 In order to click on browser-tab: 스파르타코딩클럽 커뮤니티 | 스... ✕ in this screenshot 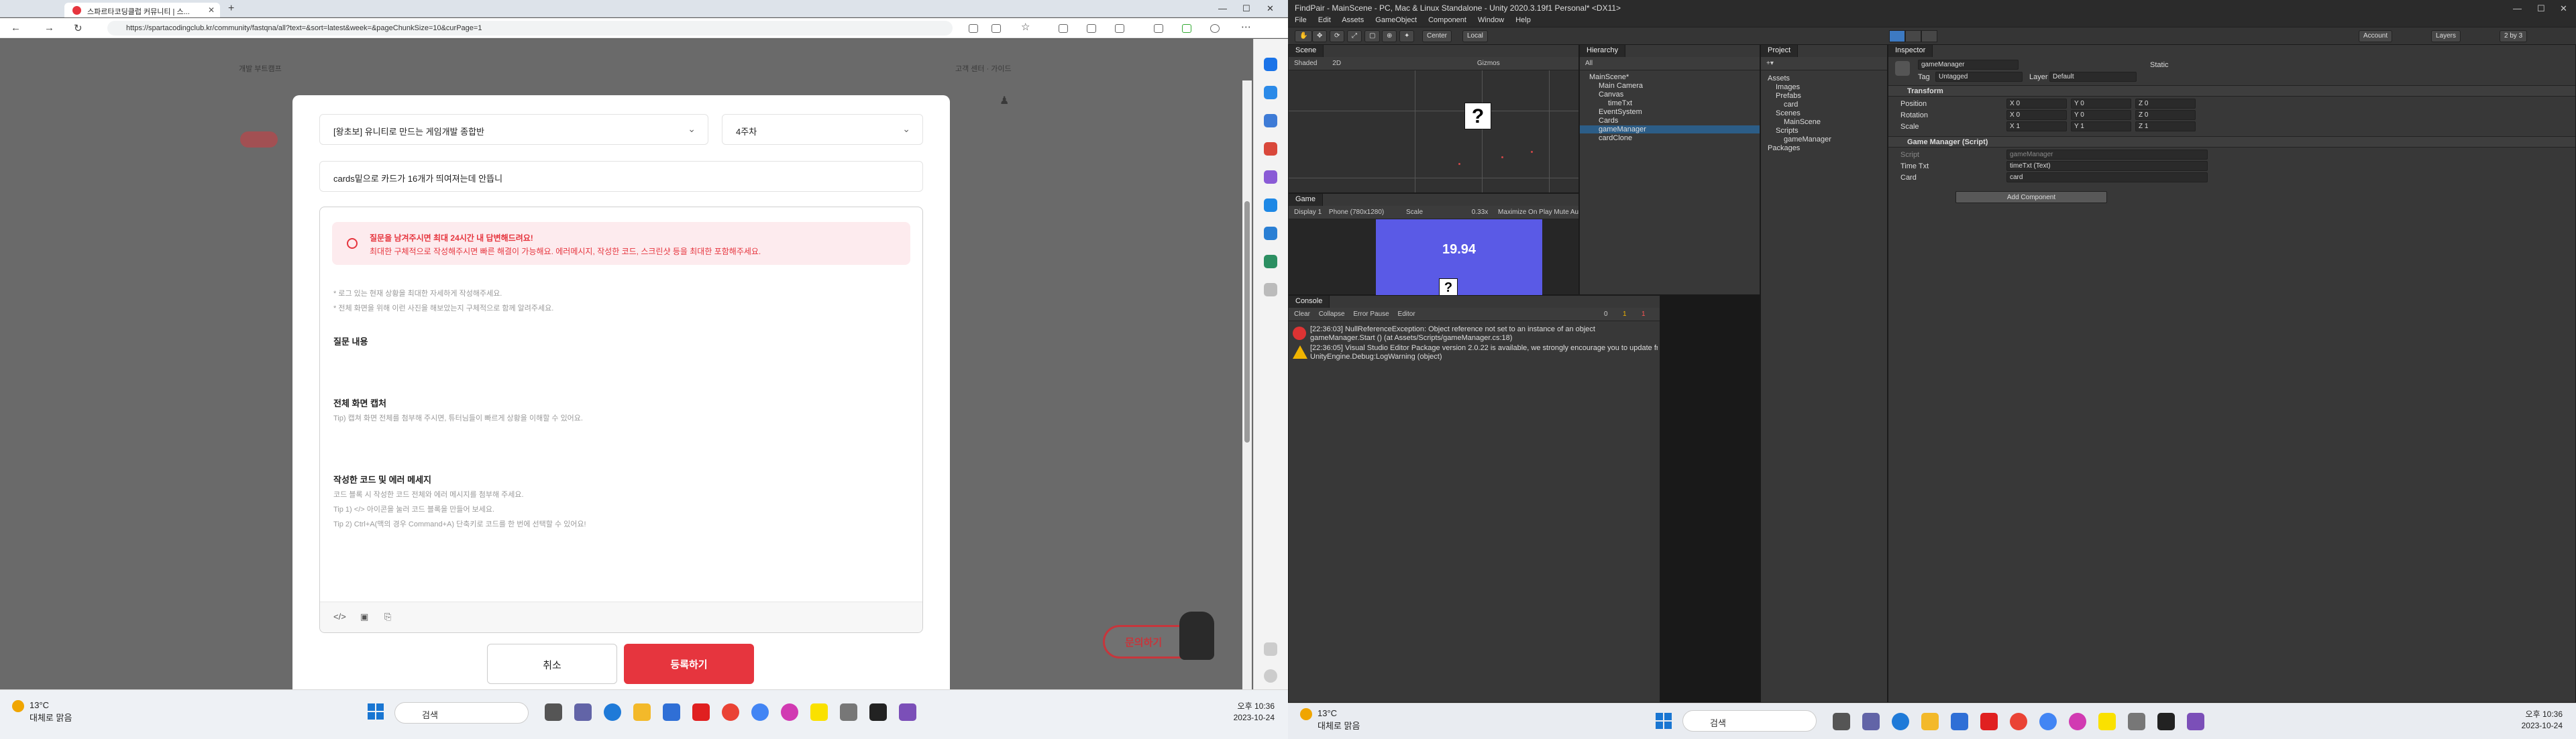, I will do `click(142, 10)`.